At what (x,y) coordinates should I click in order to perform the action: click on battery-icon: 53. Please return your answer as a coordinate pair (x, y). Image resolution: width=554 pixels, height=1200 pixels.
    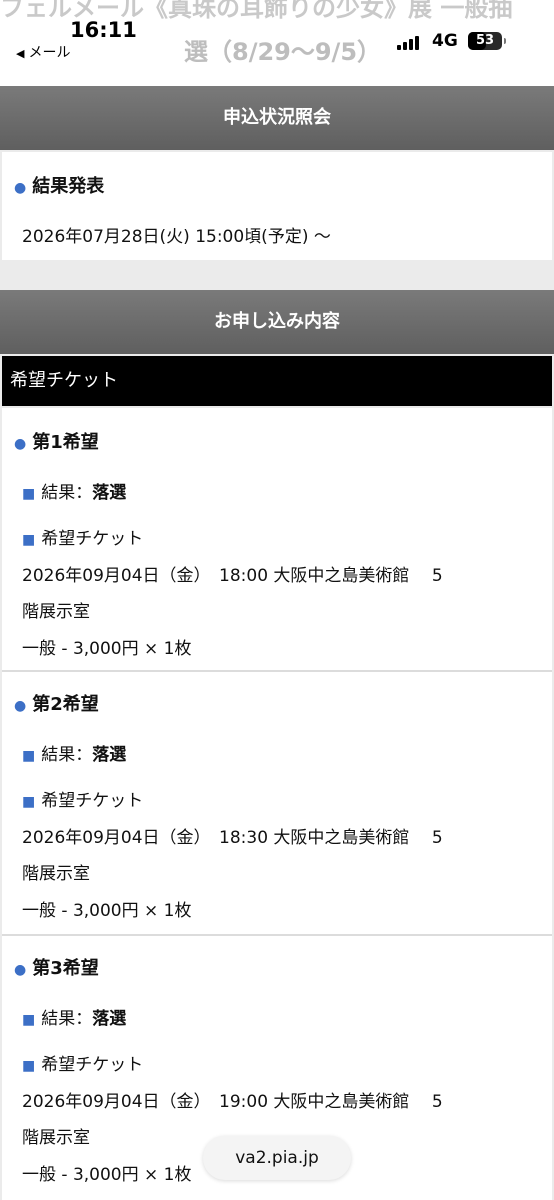
    Looking at the image, I should click on (487, 41).